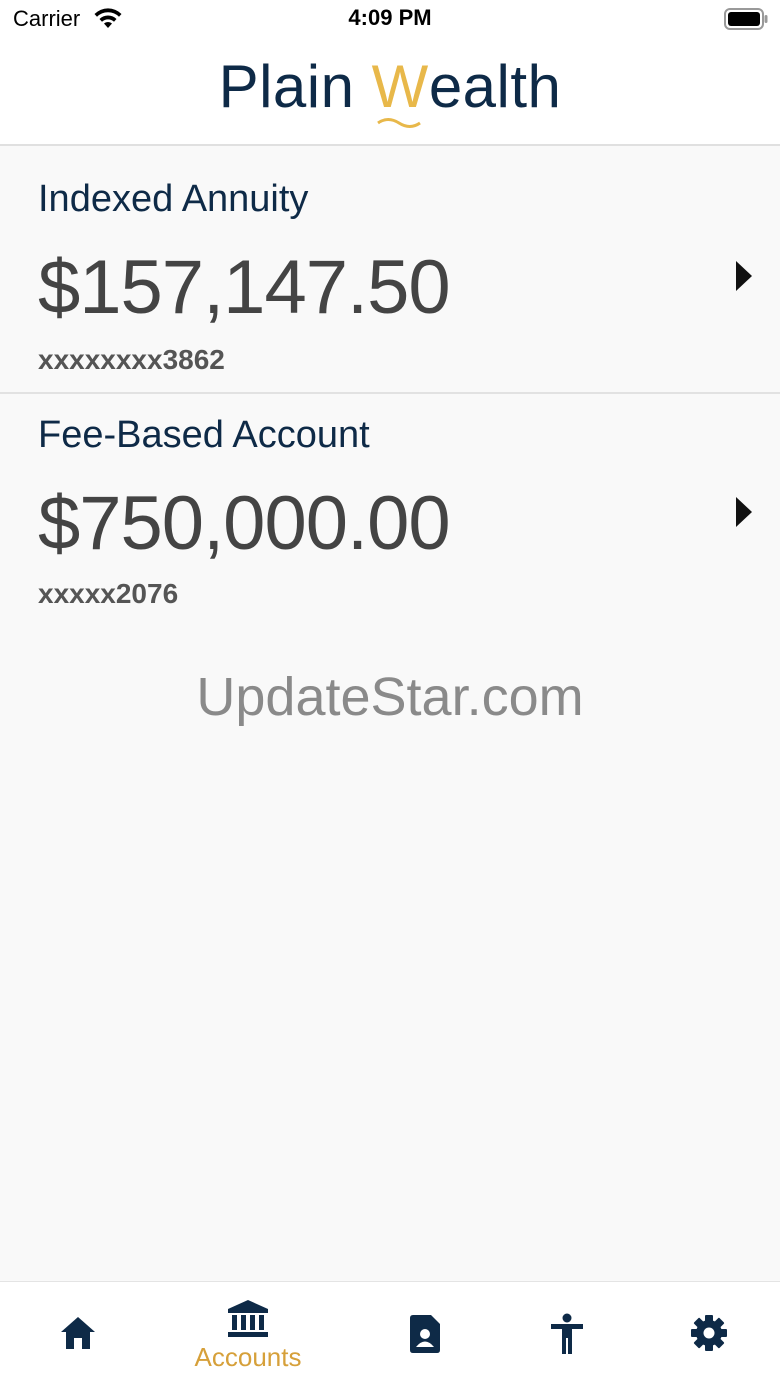 This screenshot has height=1388, width=780. Describe the element at coordinates (398, 123) in the screenshot. I see `logo-swoosh-icon` at that location.